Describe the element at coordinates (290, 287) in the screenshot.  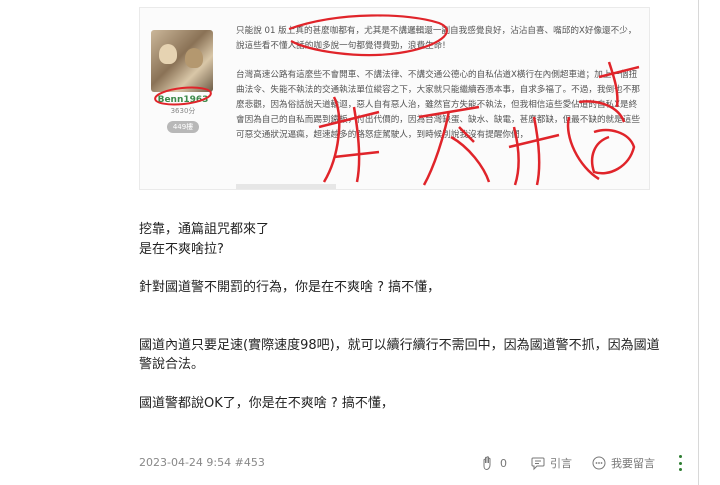
I see `post-line-3: 針對國道警不開罰的行為，你是在不爽啥 ? 搞不懂，` at that location.